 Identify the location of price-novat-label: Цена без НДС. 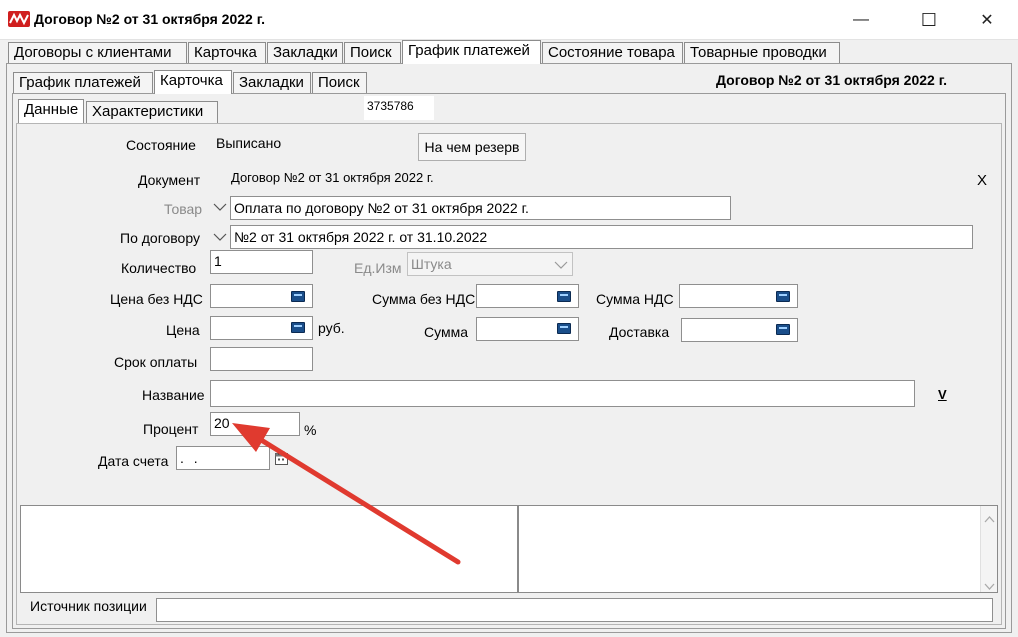
(156, 299).